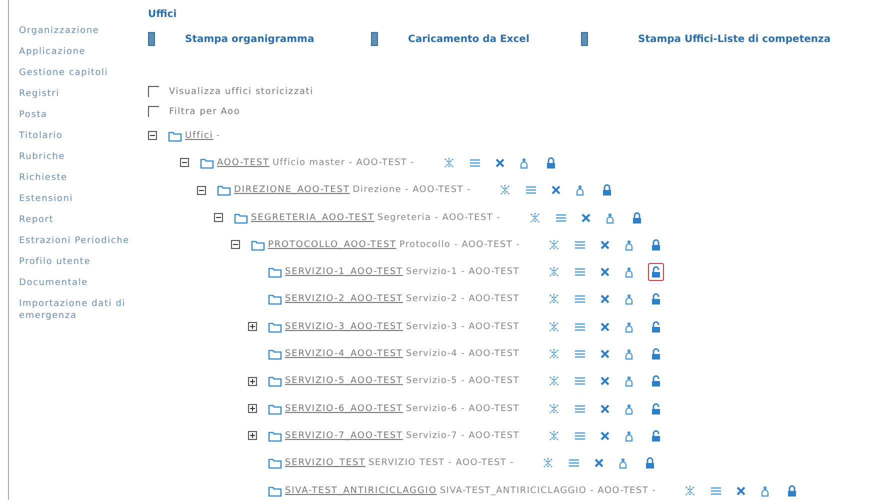  I want to click on toolbar-link: Caricamento da Excel, so click(469, 39).